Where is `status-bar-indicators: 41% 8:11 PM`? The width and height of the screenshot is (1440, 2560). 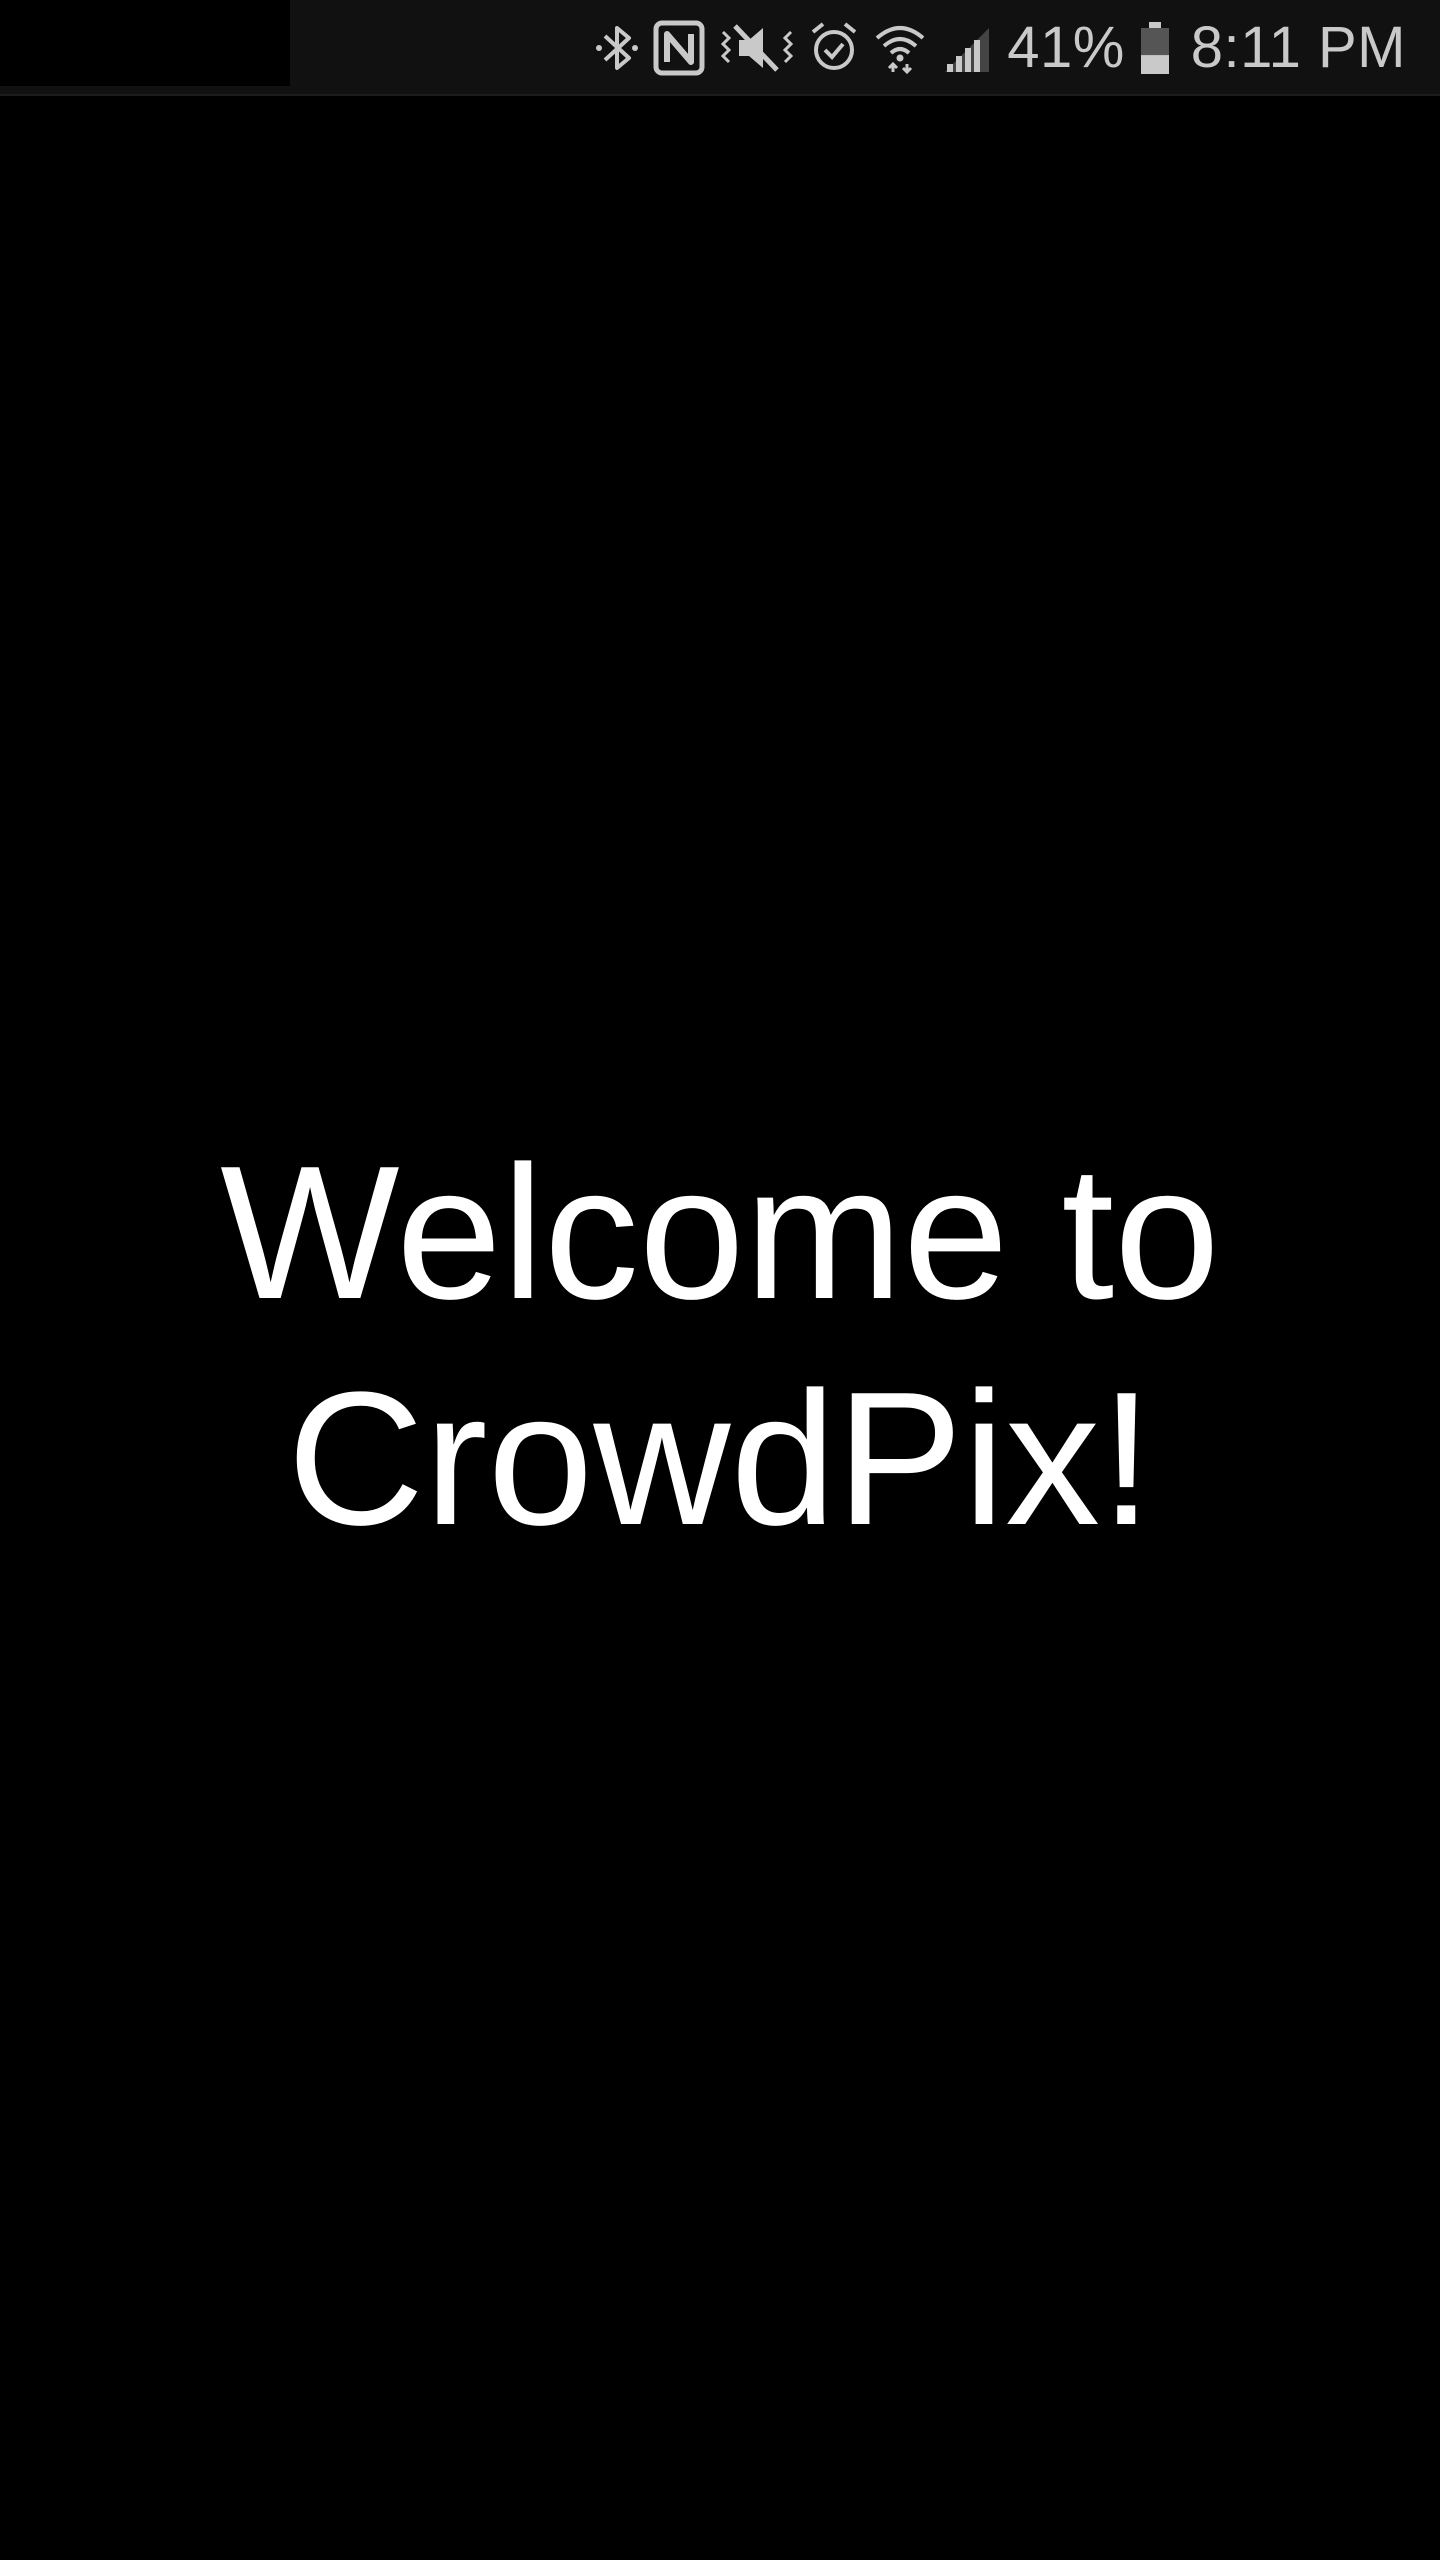 status-bar-indicators: 41% 8:11 PM is located at coordinates (1000, 48).